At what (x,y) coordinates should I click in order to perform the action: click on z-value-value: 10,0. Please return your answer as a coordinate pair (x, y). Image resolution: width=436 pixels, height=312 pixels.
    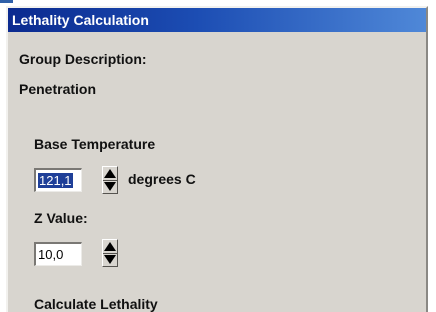
    Looking at the image, I should click on (51, 254).